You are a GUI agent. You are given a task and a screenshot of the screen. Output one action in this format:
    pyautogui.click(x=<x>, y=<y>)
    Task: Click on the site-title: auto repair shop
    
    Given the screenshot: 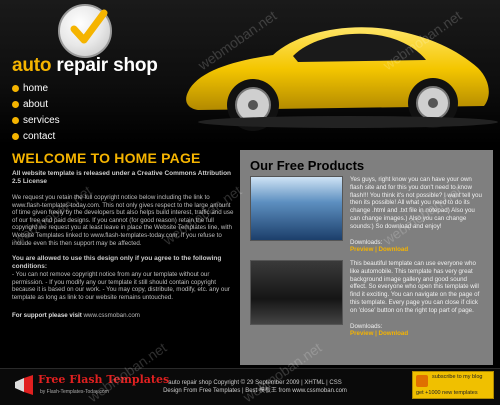 What is the action you would take?
    pyautogui.click(x=85, y=66)
    